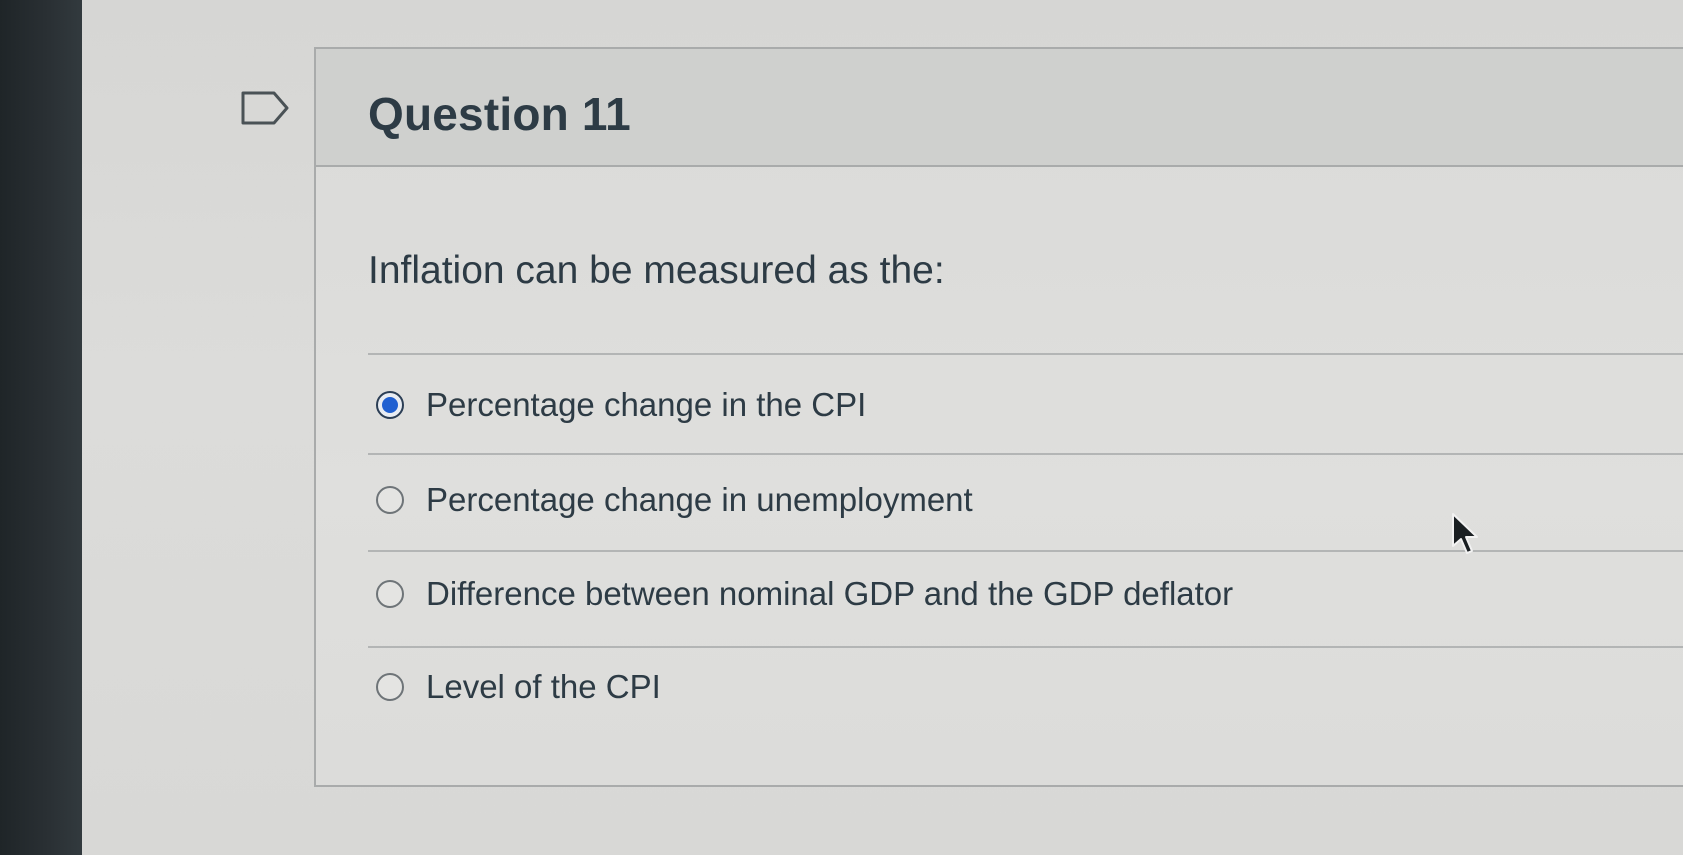 The image size is (1683, 855). Describe the element at coordinates (699, 499) in the screenshot. I see `answer-label: Percentage change in unemployment` at that location.